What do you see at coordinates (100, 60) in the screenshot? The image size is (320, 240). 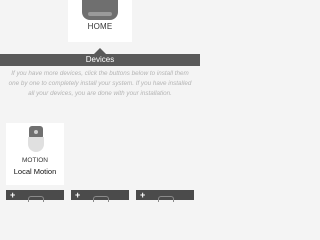 I see `devices-section-header: Devices` at bounding box center [100, 60].